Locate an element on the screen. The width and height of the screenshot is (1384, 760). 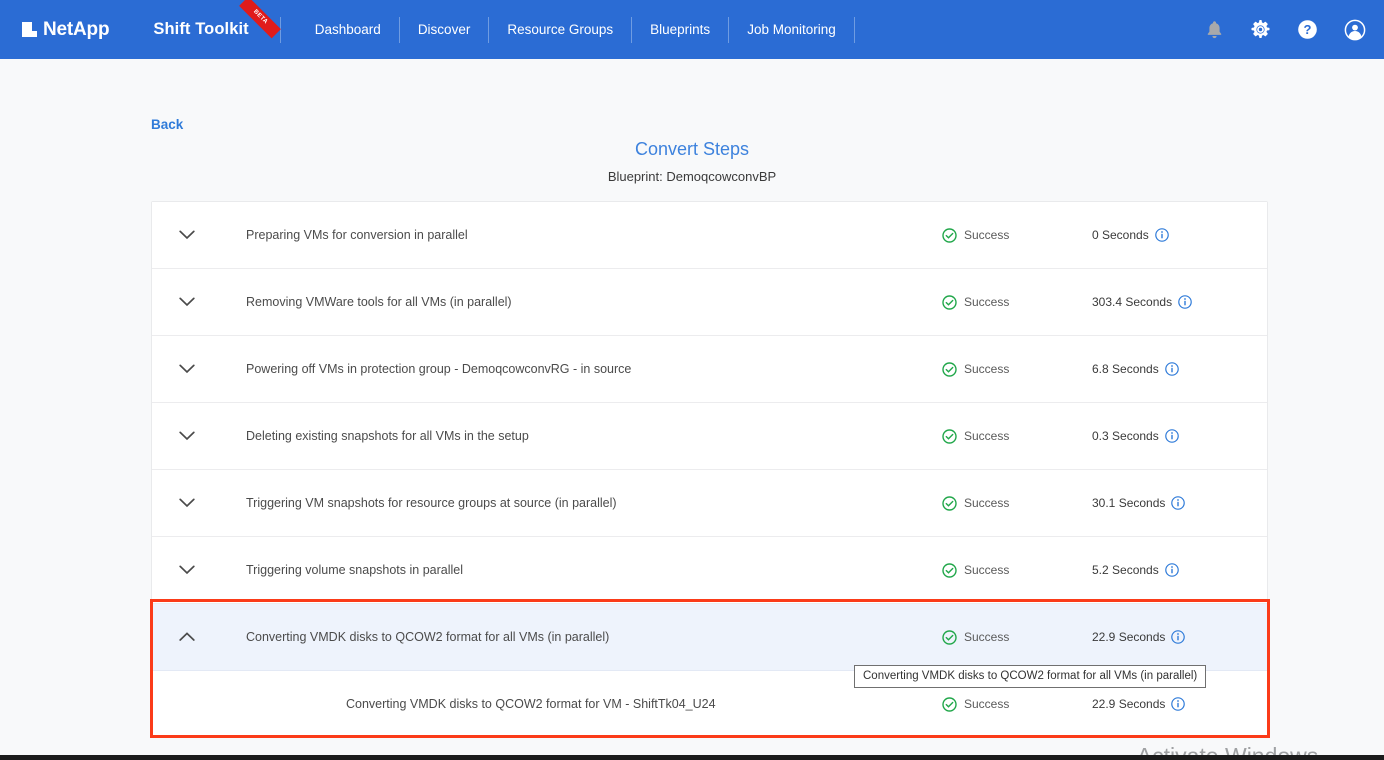
product-name-label: Shift Toolkit is located at coordinates (201, 29).